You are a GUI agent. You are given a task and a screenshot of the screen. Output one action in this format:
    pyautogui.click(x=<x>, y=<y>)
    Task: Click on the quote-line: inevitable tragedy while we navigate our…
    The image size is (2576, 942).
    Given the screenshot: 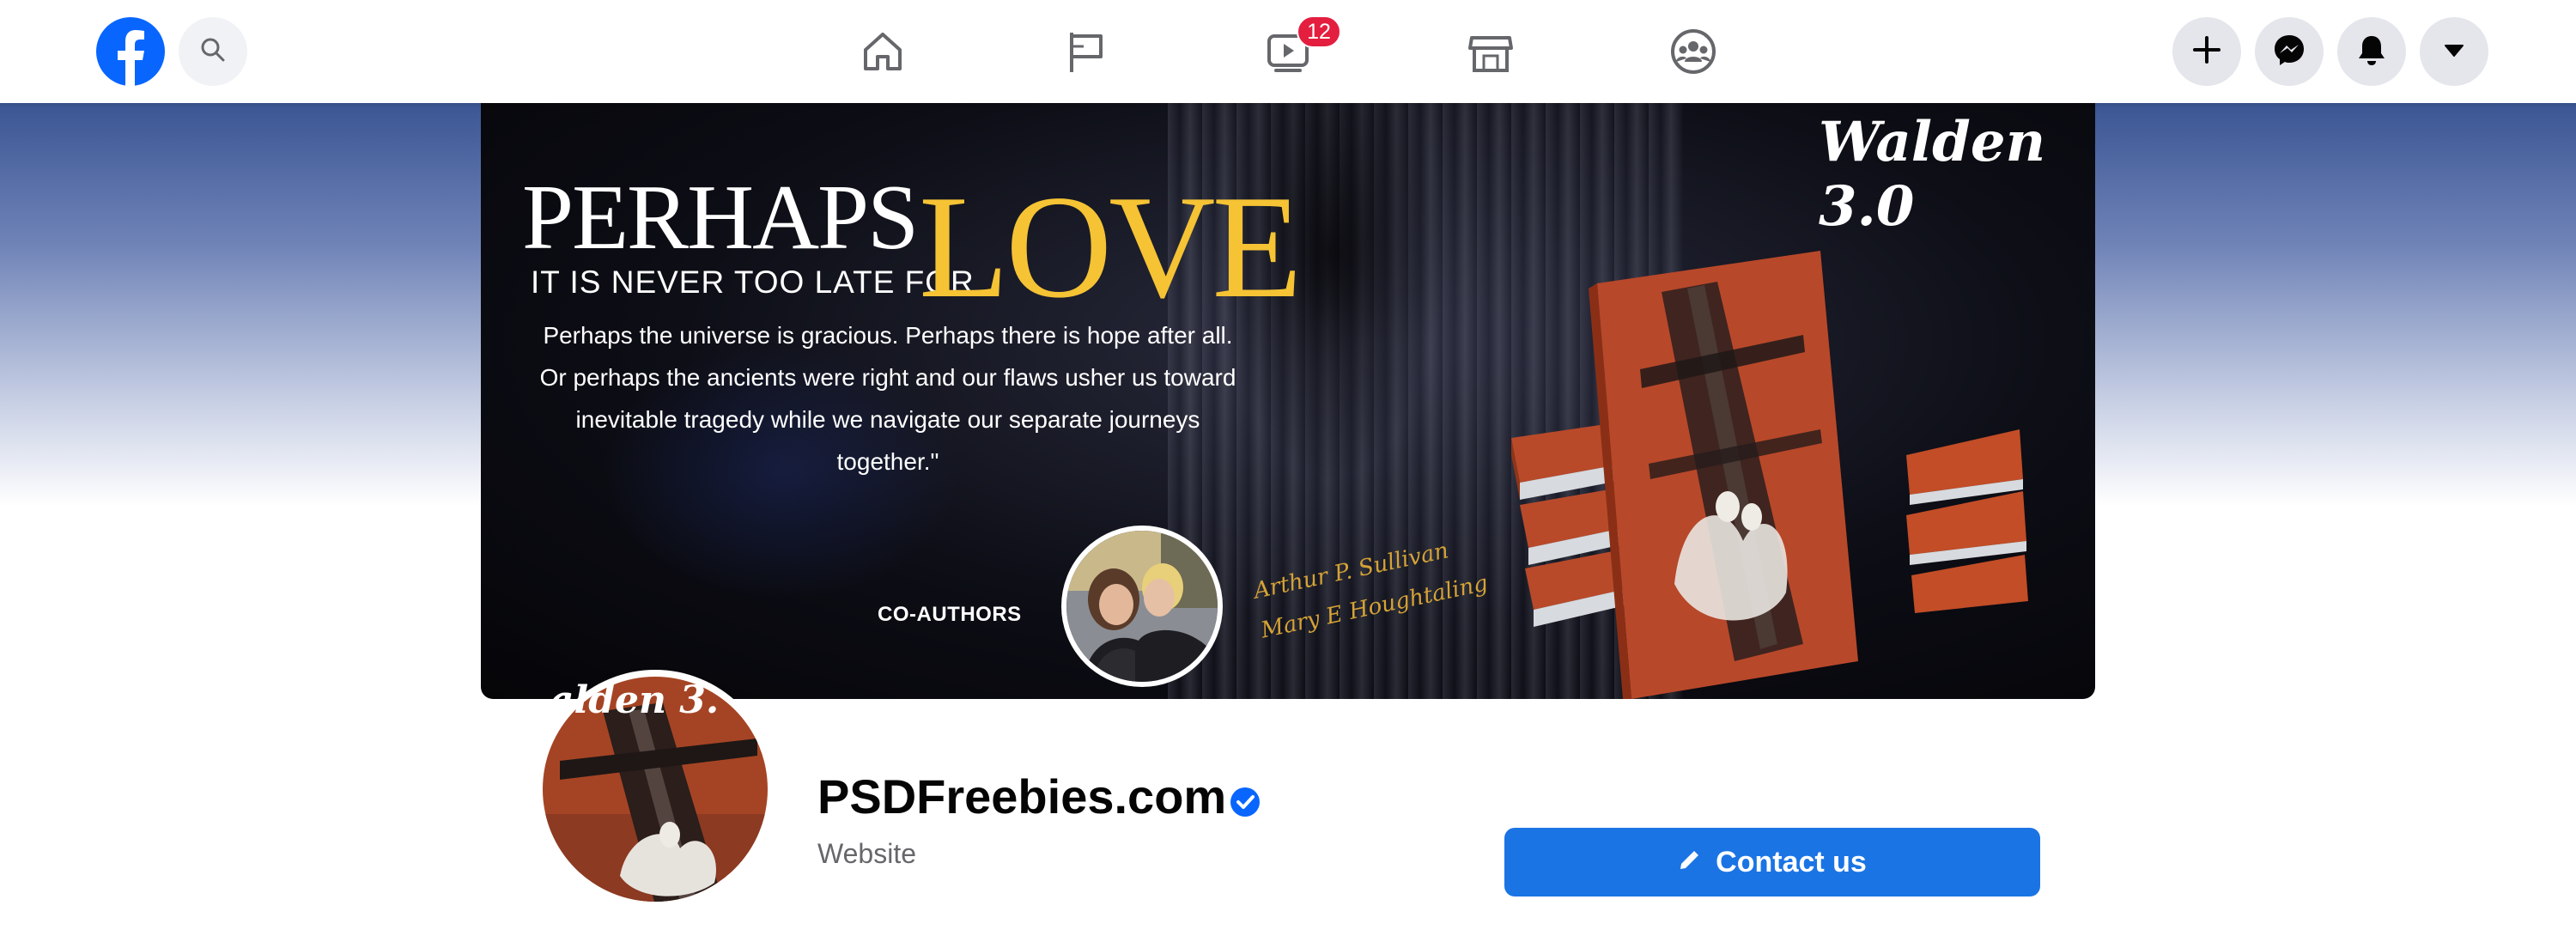 What is the action you would take?
    pyautogui.click(x=888, y=419)
    